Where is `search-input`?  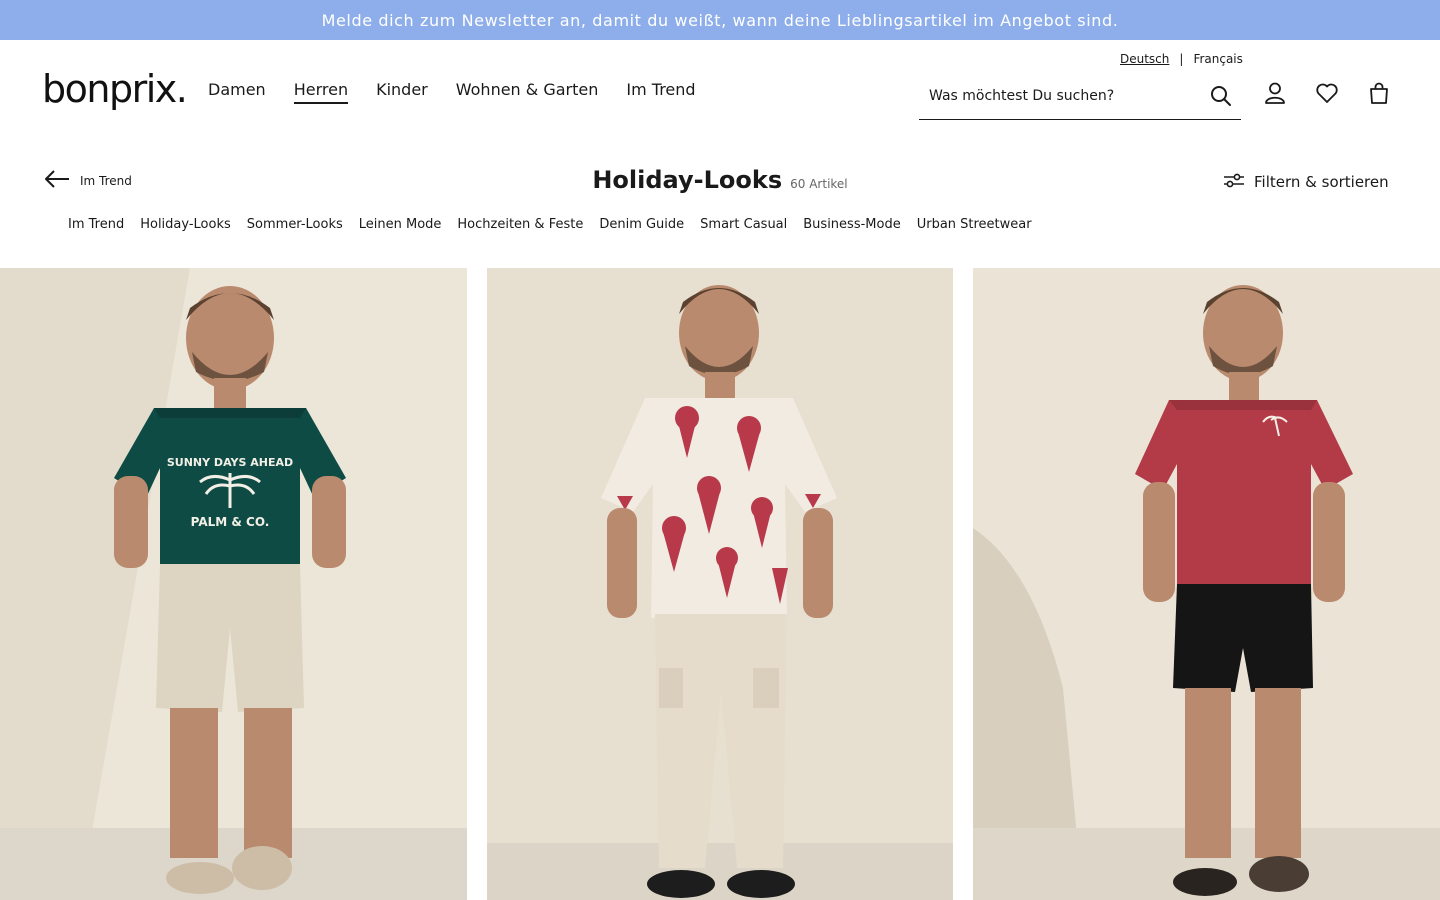 search-input is located at coordinates (1062, 95).